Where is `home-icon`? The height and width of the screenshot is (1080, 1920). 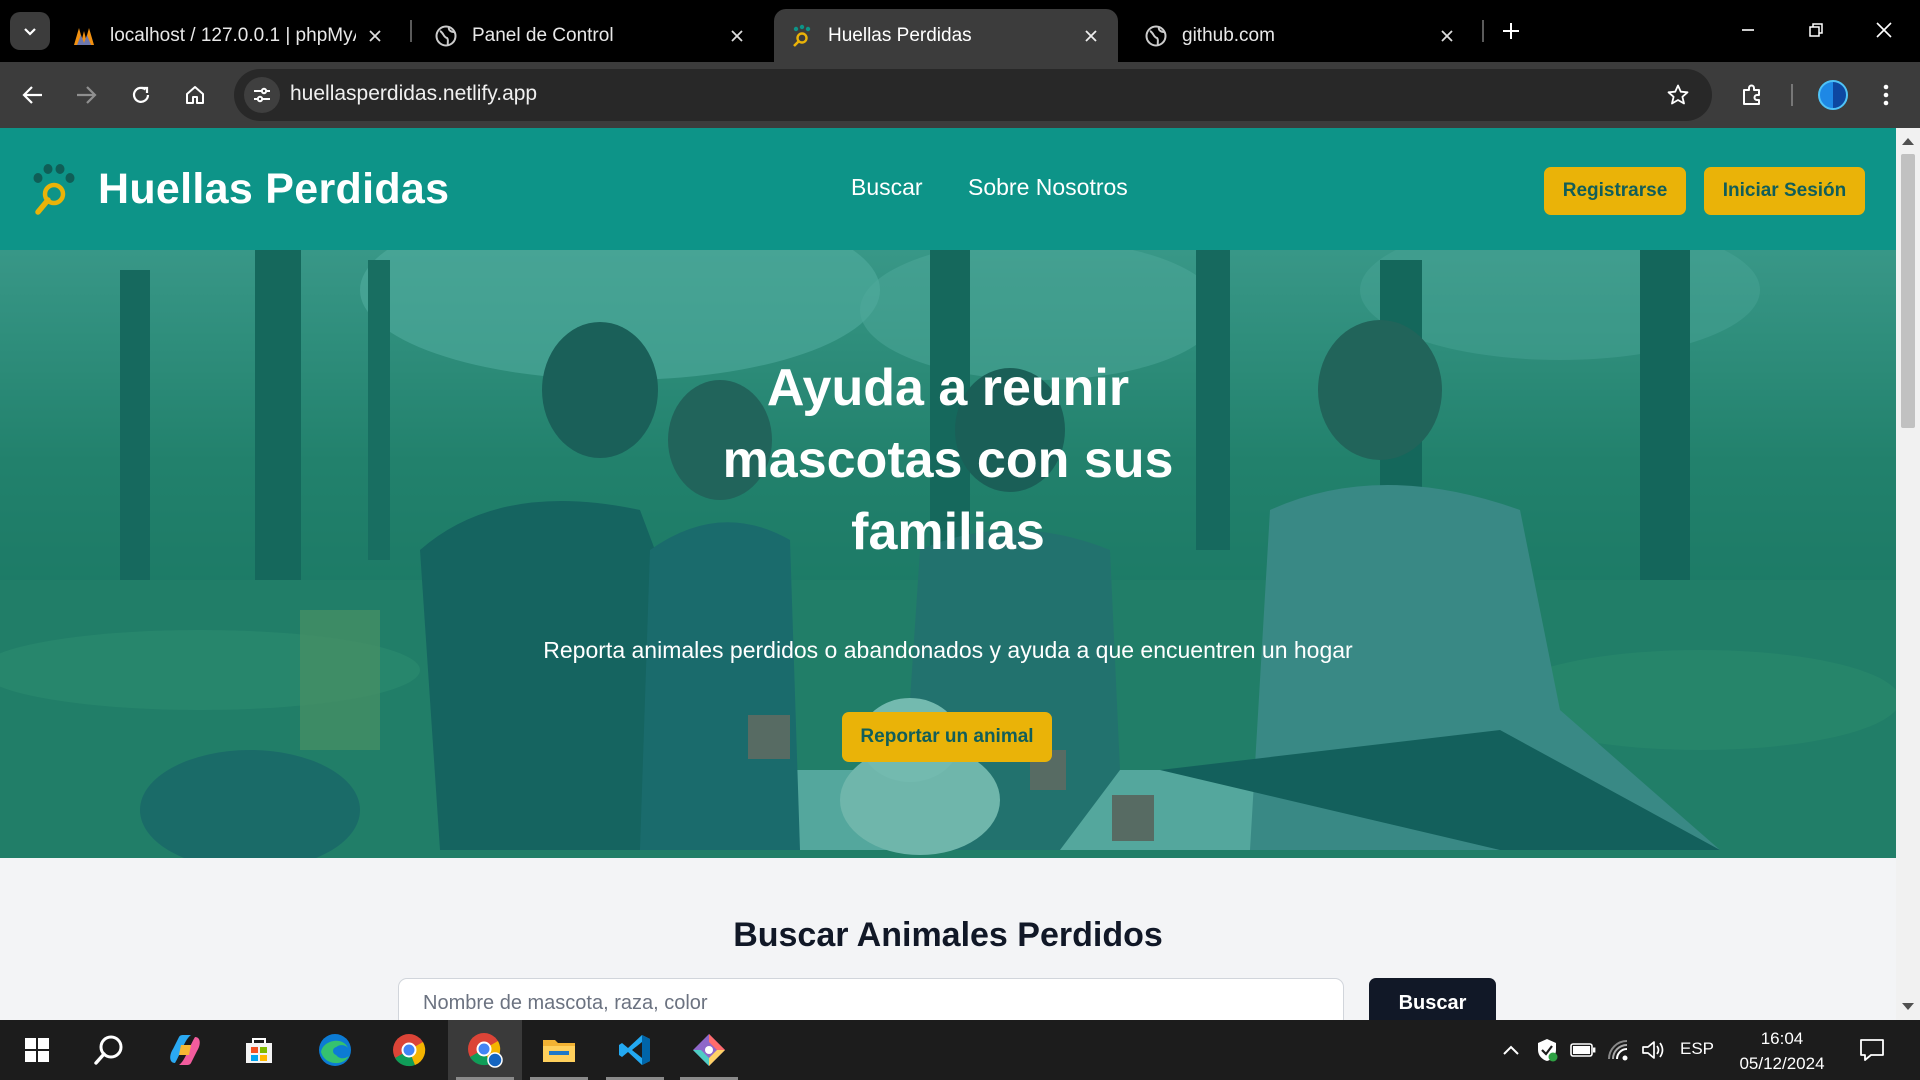 home-icon is located at coordinates (195, 95).